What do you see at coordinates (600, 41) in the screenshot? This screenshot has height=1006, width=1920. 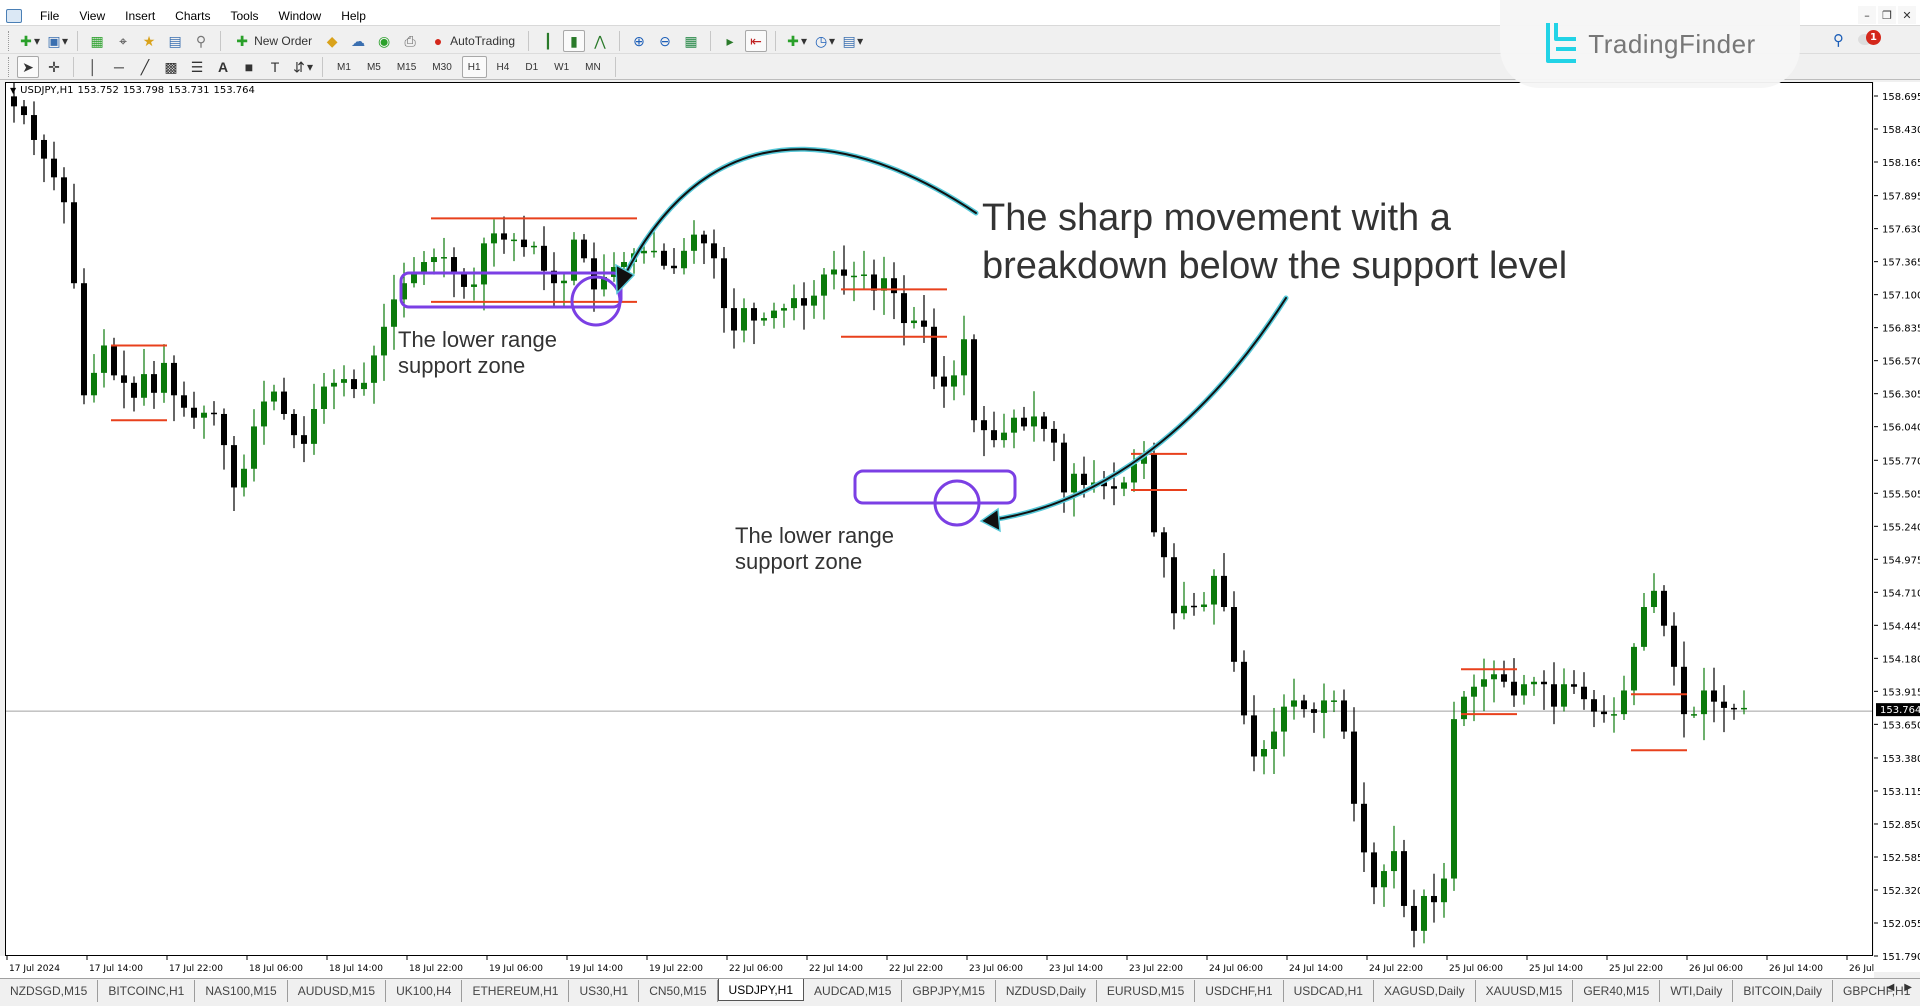 I see `line-chart-button: ⋀` at bounding box center [600, 41].